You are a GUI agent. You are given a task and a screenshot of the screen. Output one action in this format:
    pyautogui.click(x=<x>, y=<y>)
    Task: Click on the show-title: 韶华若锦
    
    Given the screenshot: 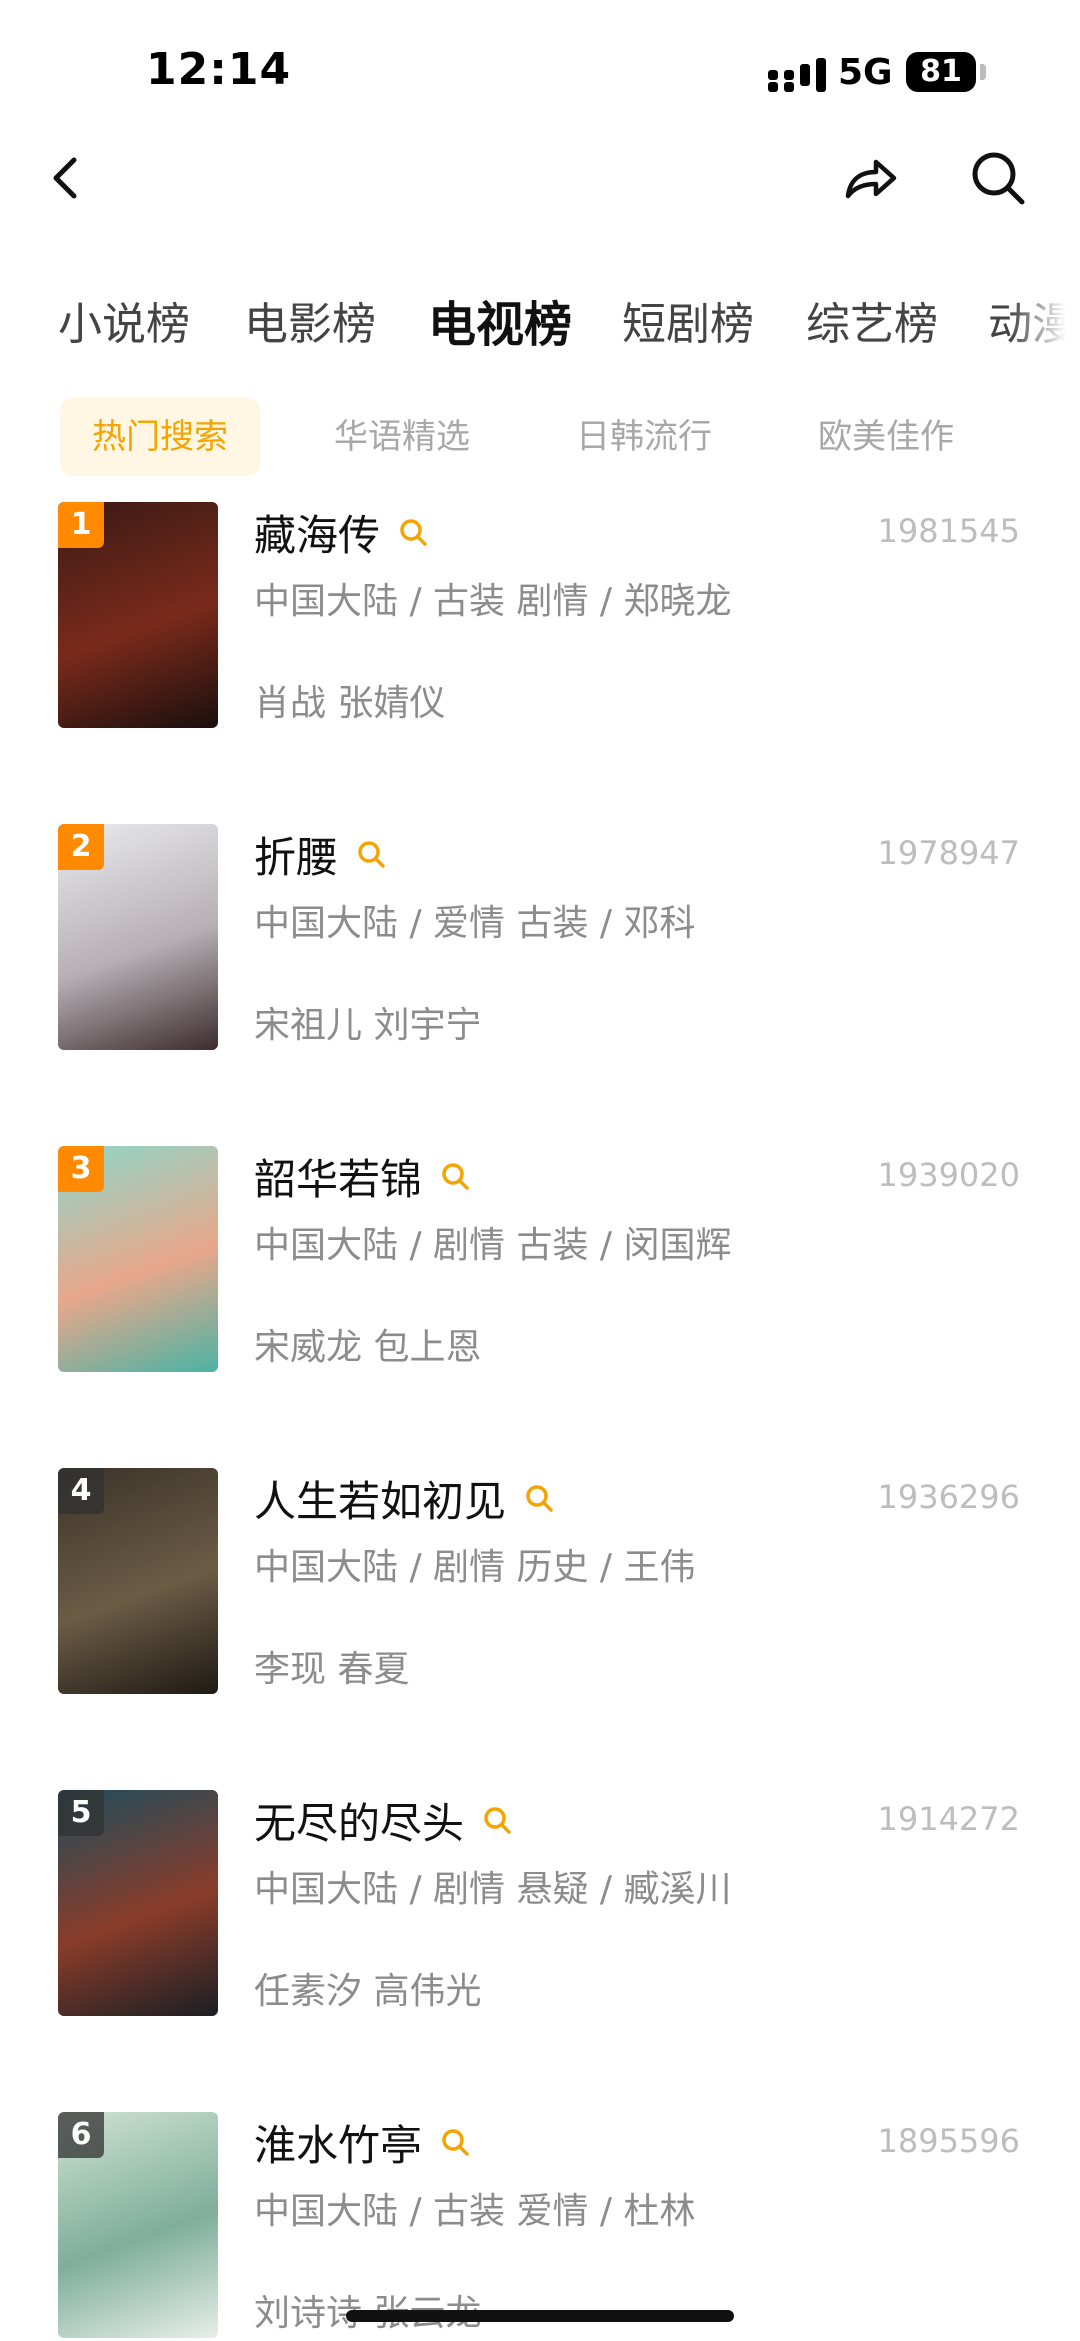 What is the action you would take?
    pyautogui.click(x=338, y=1176)
    